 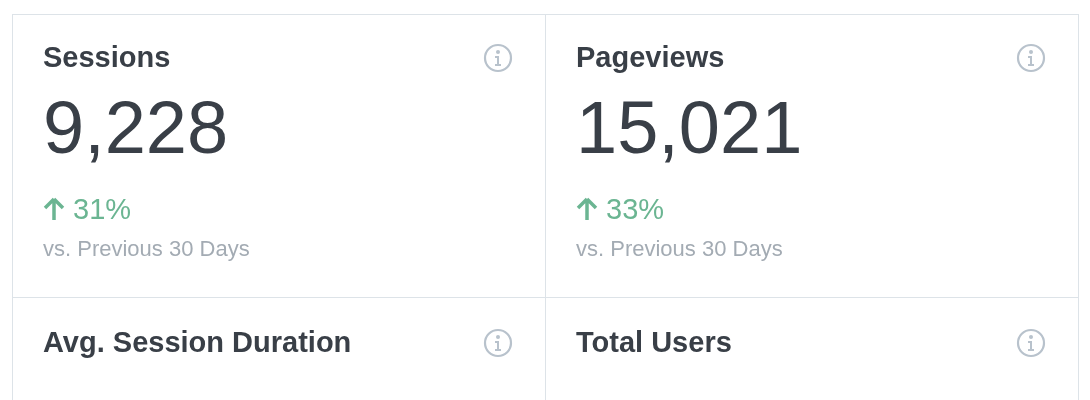 What do you see at coordinates (635, 209) in the screenshot?
I see `change-percent: 33%` at bounding box center [635, 209].